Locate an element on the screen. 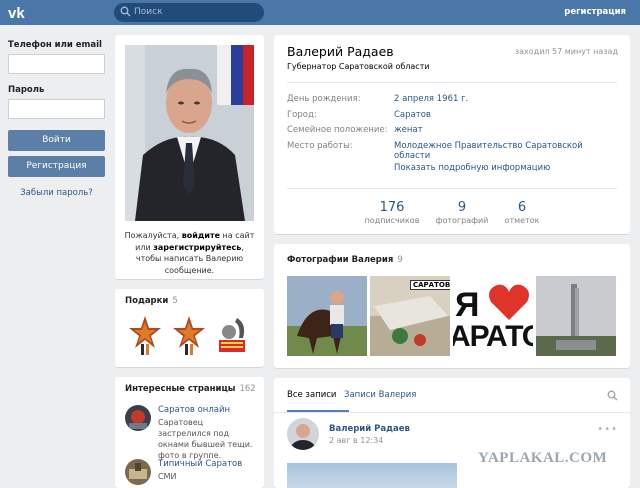  note-register-link: зарегистрируйтесь is located at coordinates (197, 247).